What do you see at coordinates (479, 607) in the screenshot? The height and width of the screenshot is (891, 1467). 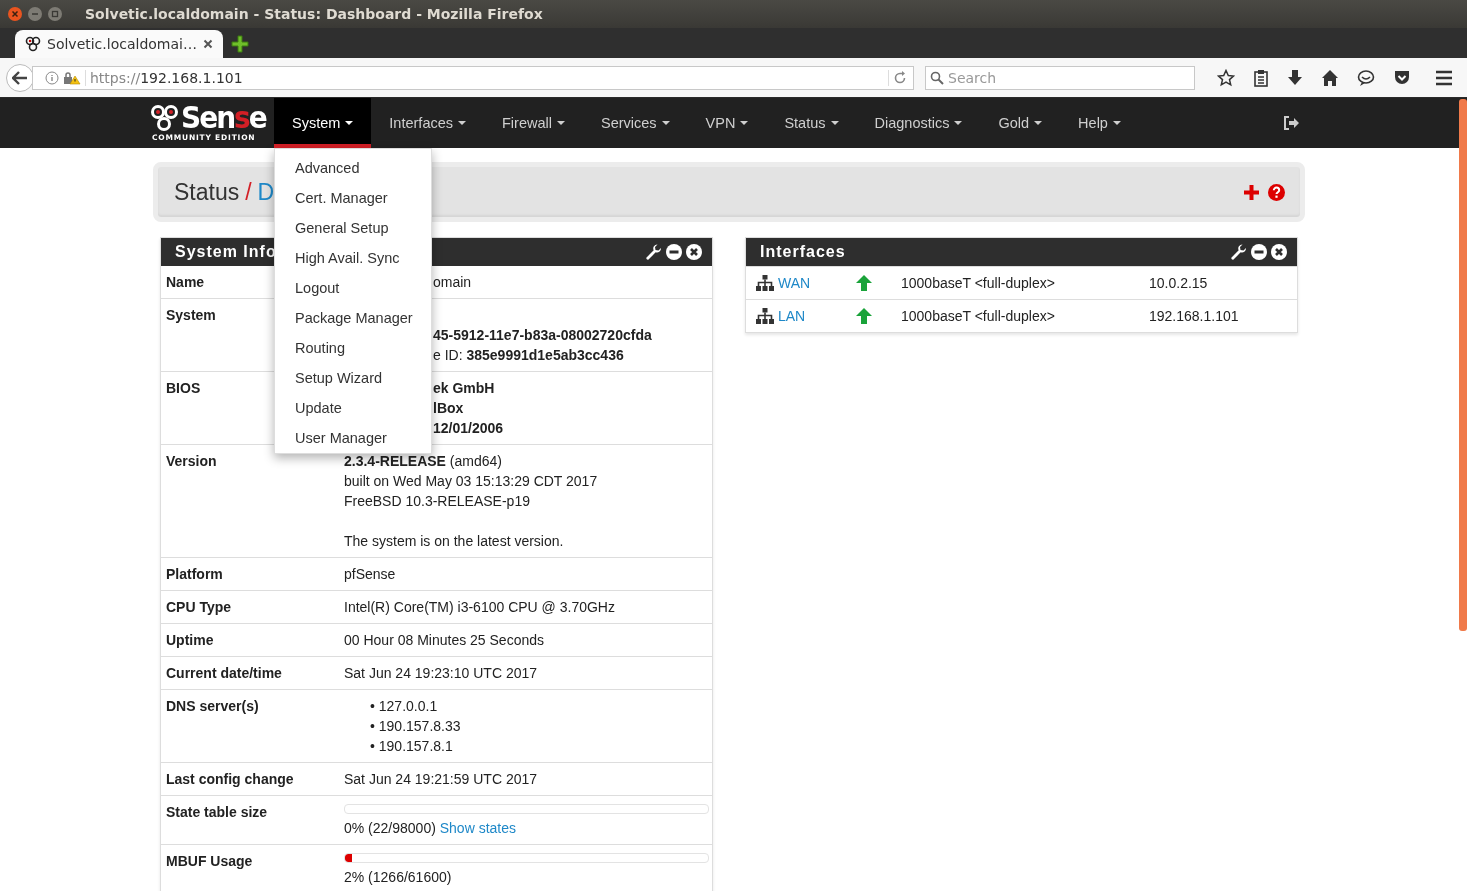 I see `row-value: Intel(R) Core(TM) i3-6100 CPU @ 3.70GHz` at bounding box center [479, 607].